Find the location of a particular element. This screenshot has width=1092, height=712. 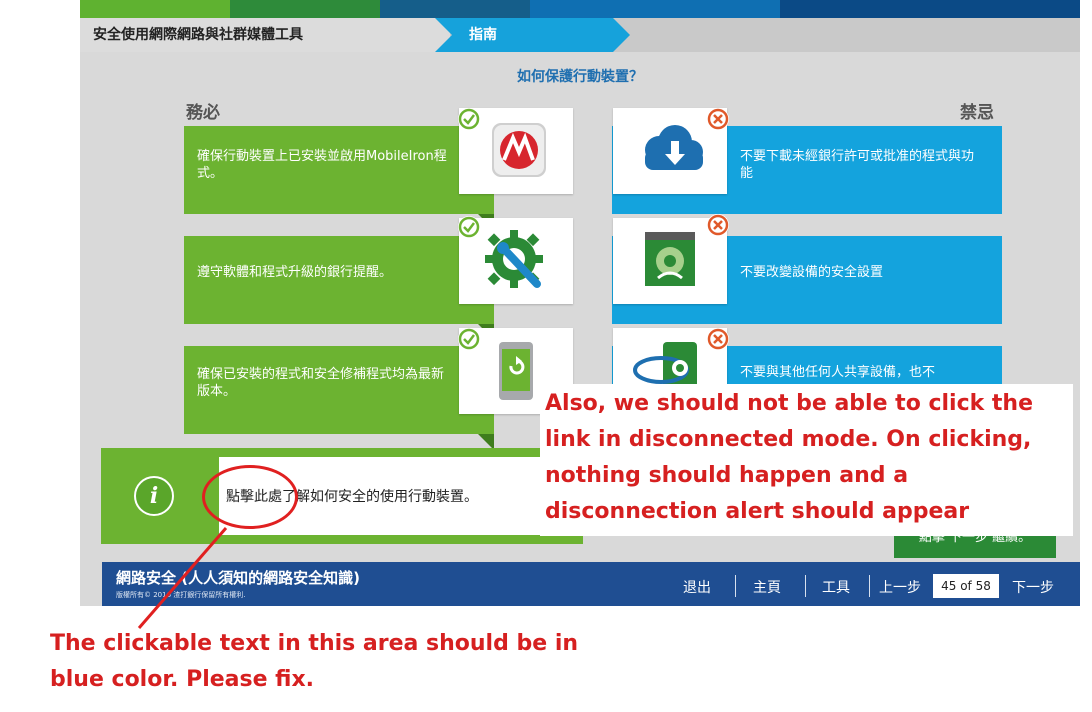

annotation-pointer-line is located at coordinates (182, 578).